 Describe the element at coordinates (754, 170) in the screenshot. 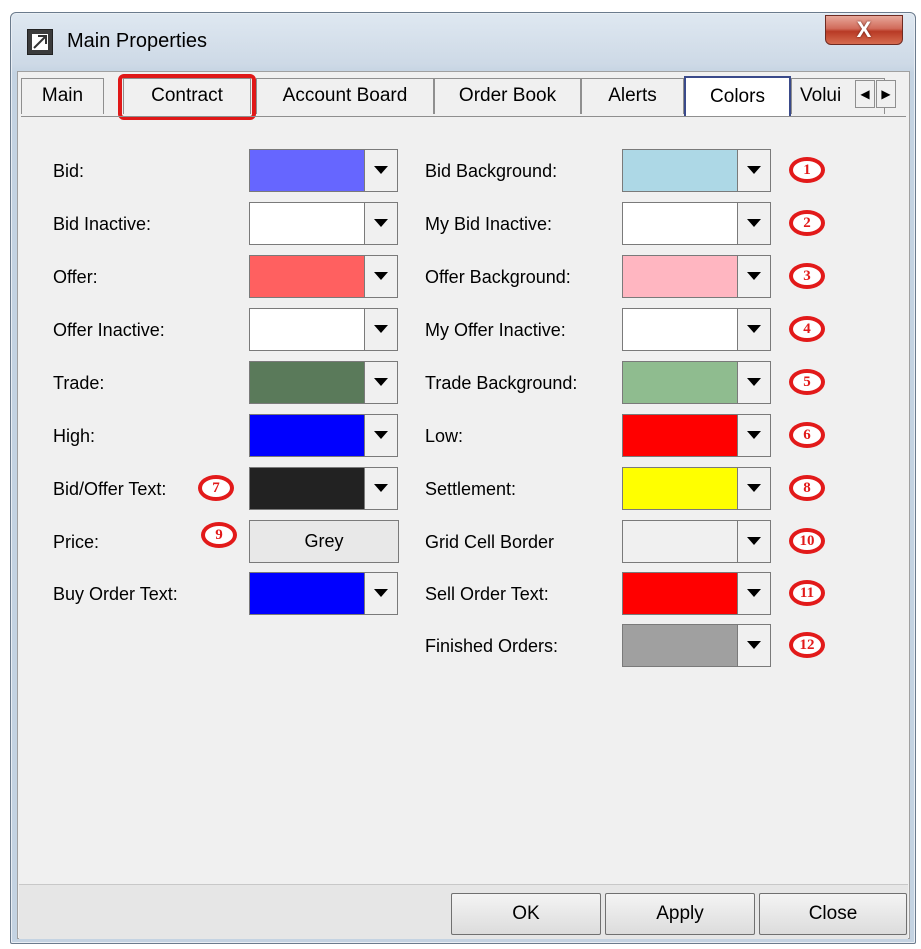

I see `bid-background-dropdown-icon` at that location.